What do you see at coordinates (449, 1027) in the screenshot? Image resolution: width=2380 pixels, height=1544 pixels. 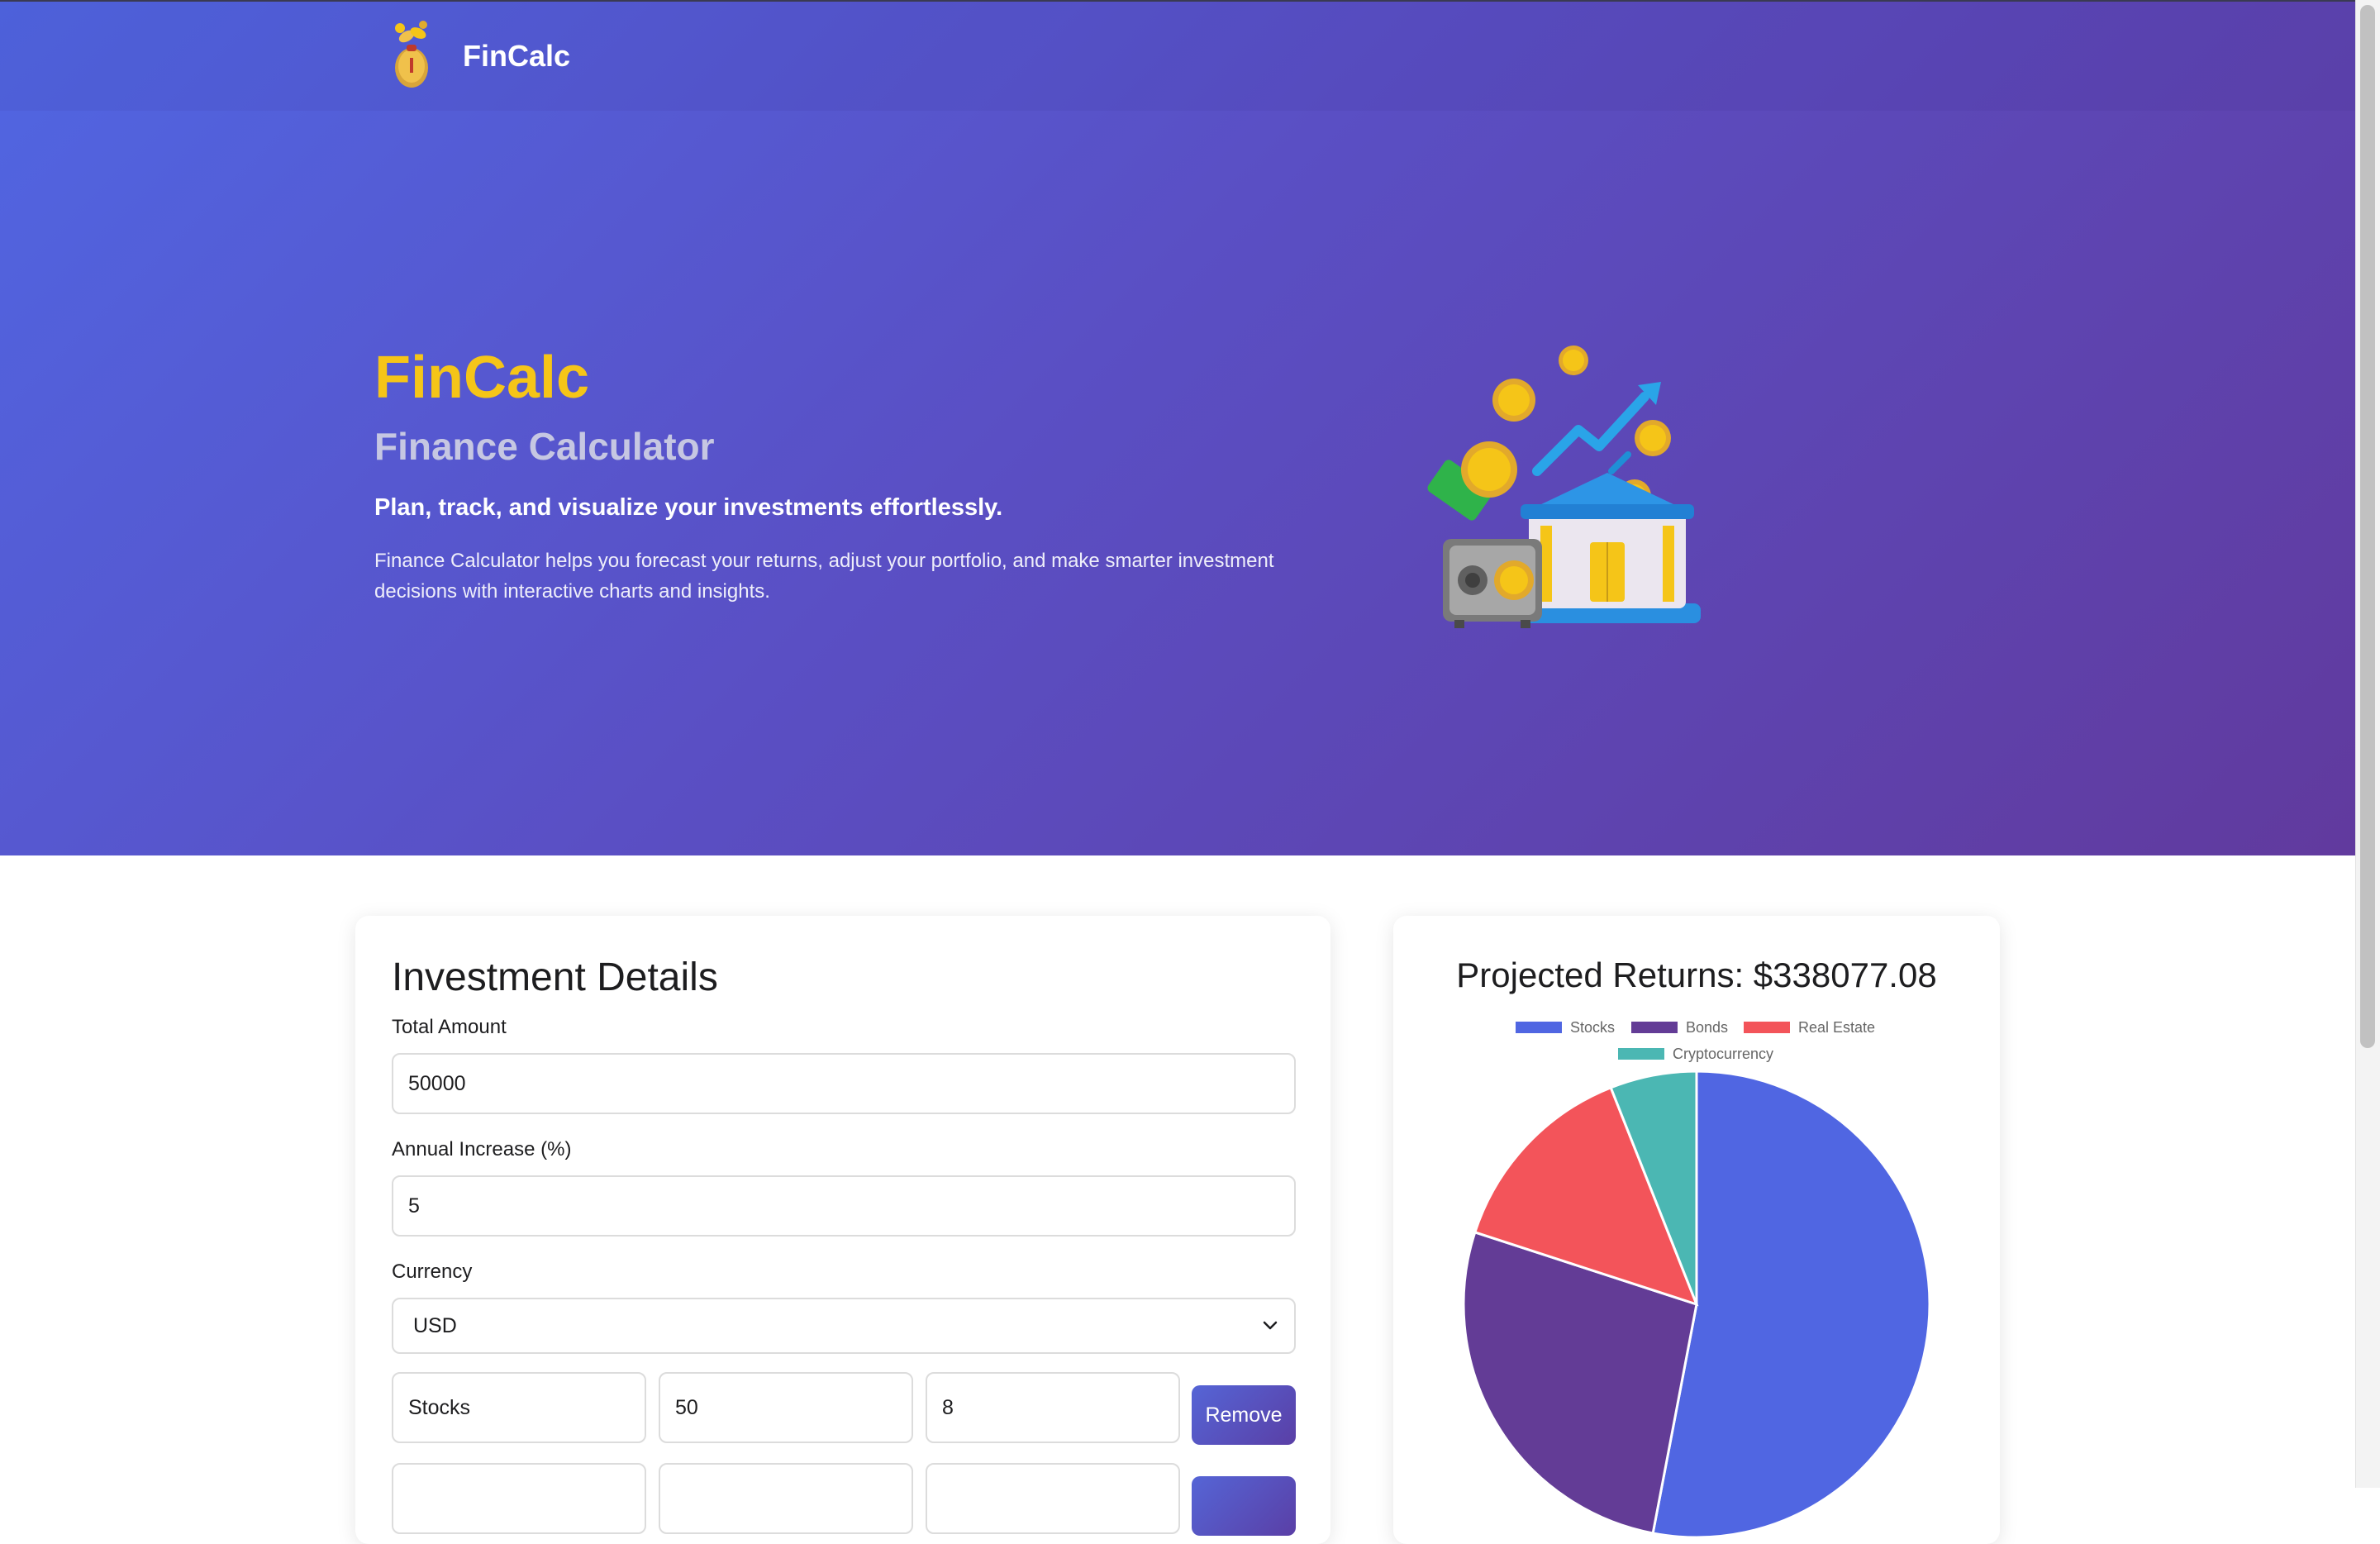 I see `total-amount-label: Total Amount` at bounding box center [449, 1027].